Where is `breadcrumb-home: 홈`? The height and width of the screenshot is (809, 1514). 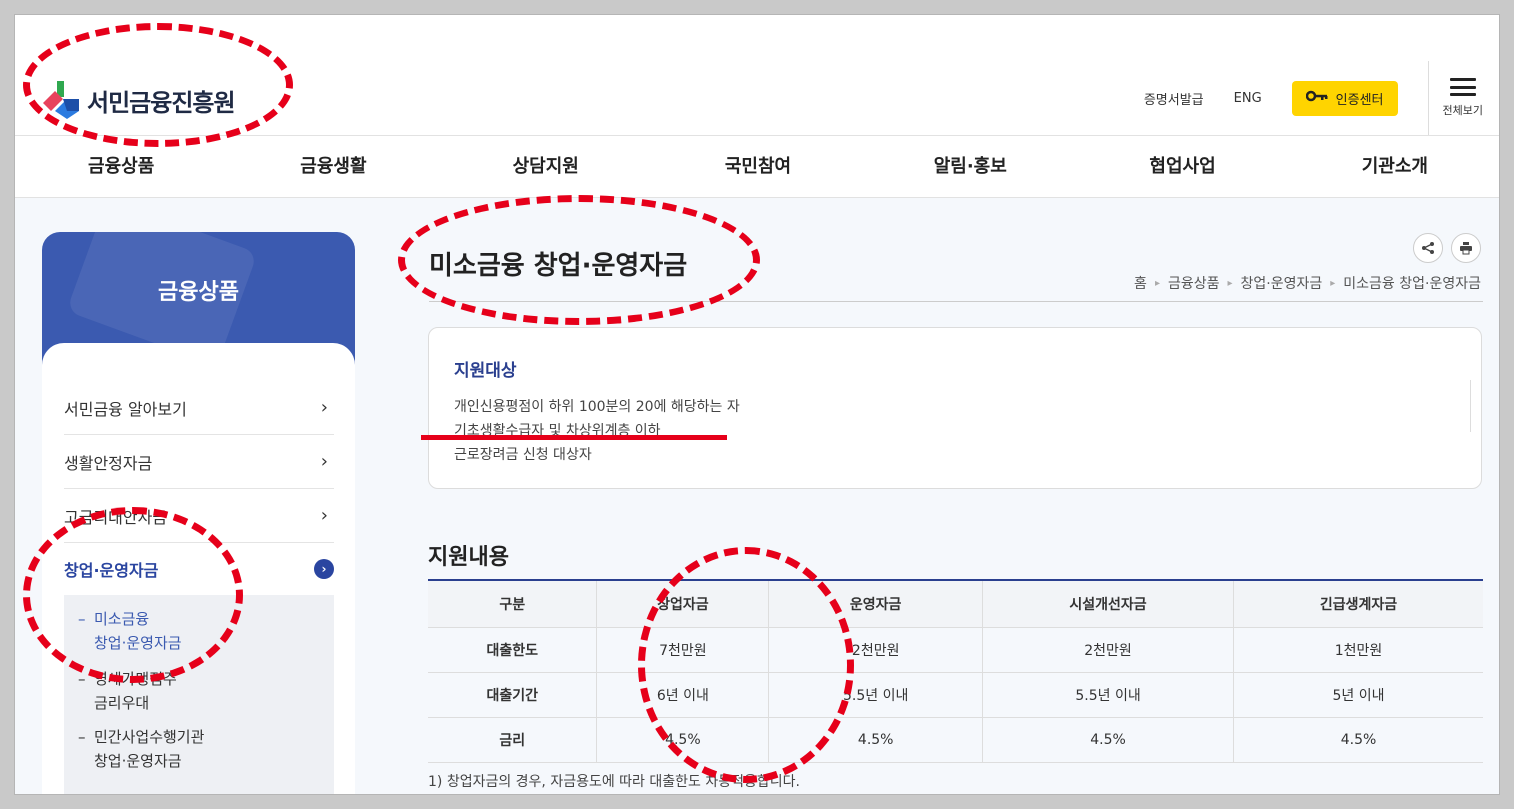 breadcrumb-home: 홈 is located at coordinates (1140, 283).